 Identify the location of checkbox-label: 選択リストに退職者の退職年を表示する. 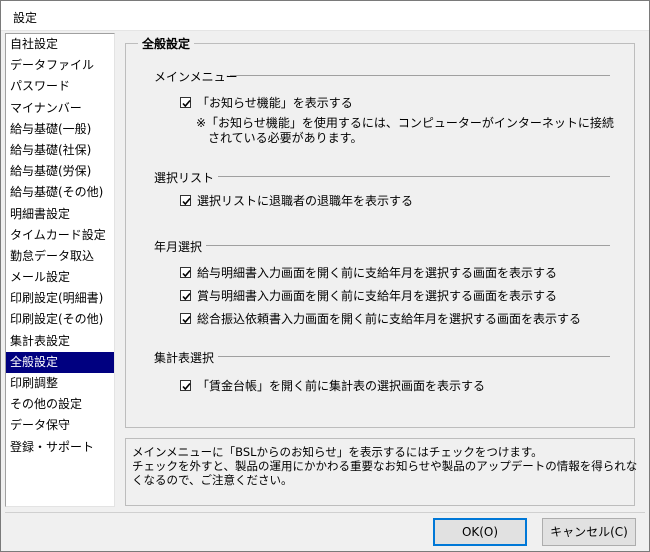
(305, 201).